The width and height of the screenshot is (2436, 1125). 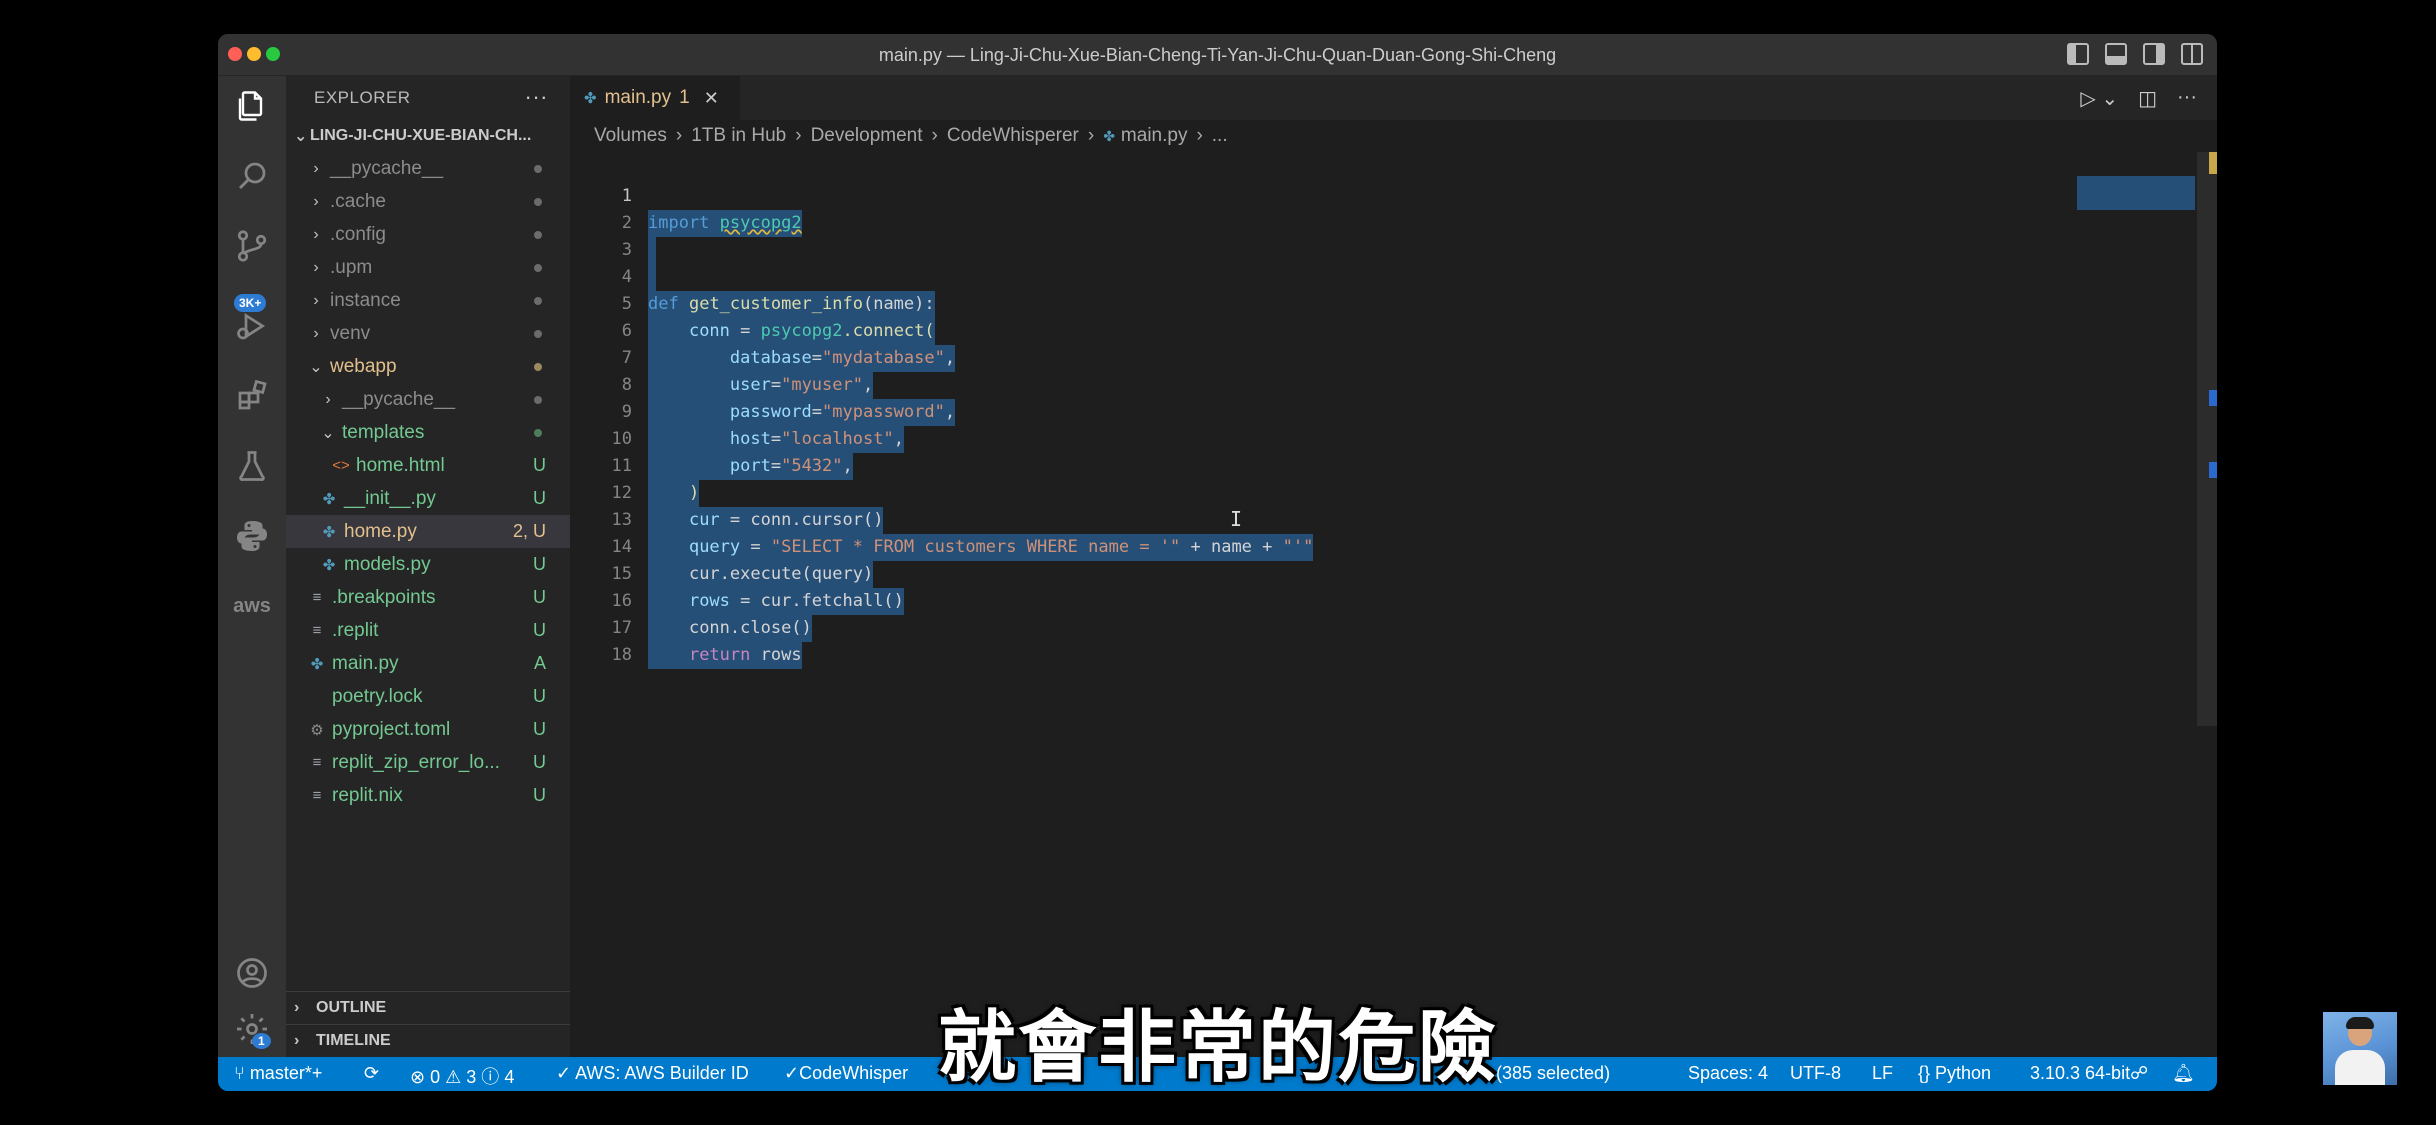 What do you see at coordinates (428, 333) in the screenshot?
I see `tree-item-venv: › venv` at bounding box center [428, 333].